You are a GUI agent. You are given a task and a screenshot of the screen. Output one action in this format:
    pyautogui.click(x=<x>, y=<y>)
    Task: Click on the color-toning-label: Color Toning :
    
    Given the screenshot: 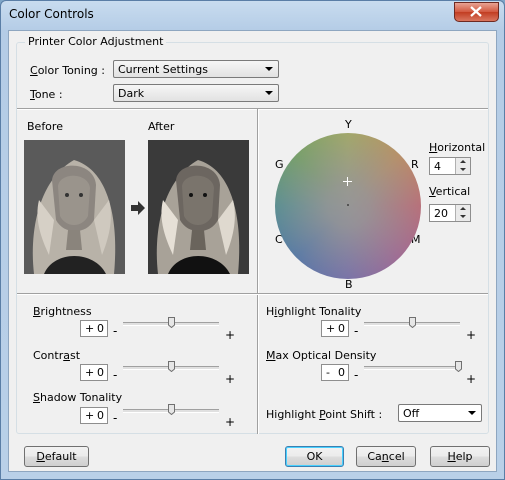 What is the action you would take?
    pyautogui.click(x=67, y=70)
    